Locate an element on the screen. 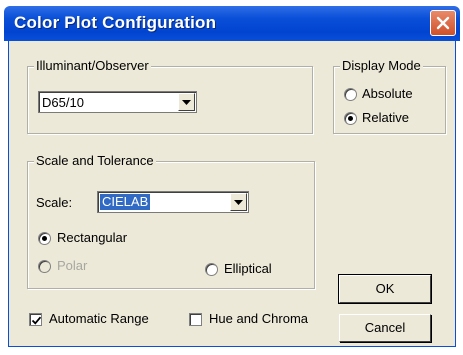 The width and height of the screenshot is (463, 355). polar-radio-label: Polar is located at coordinates (72, 265).